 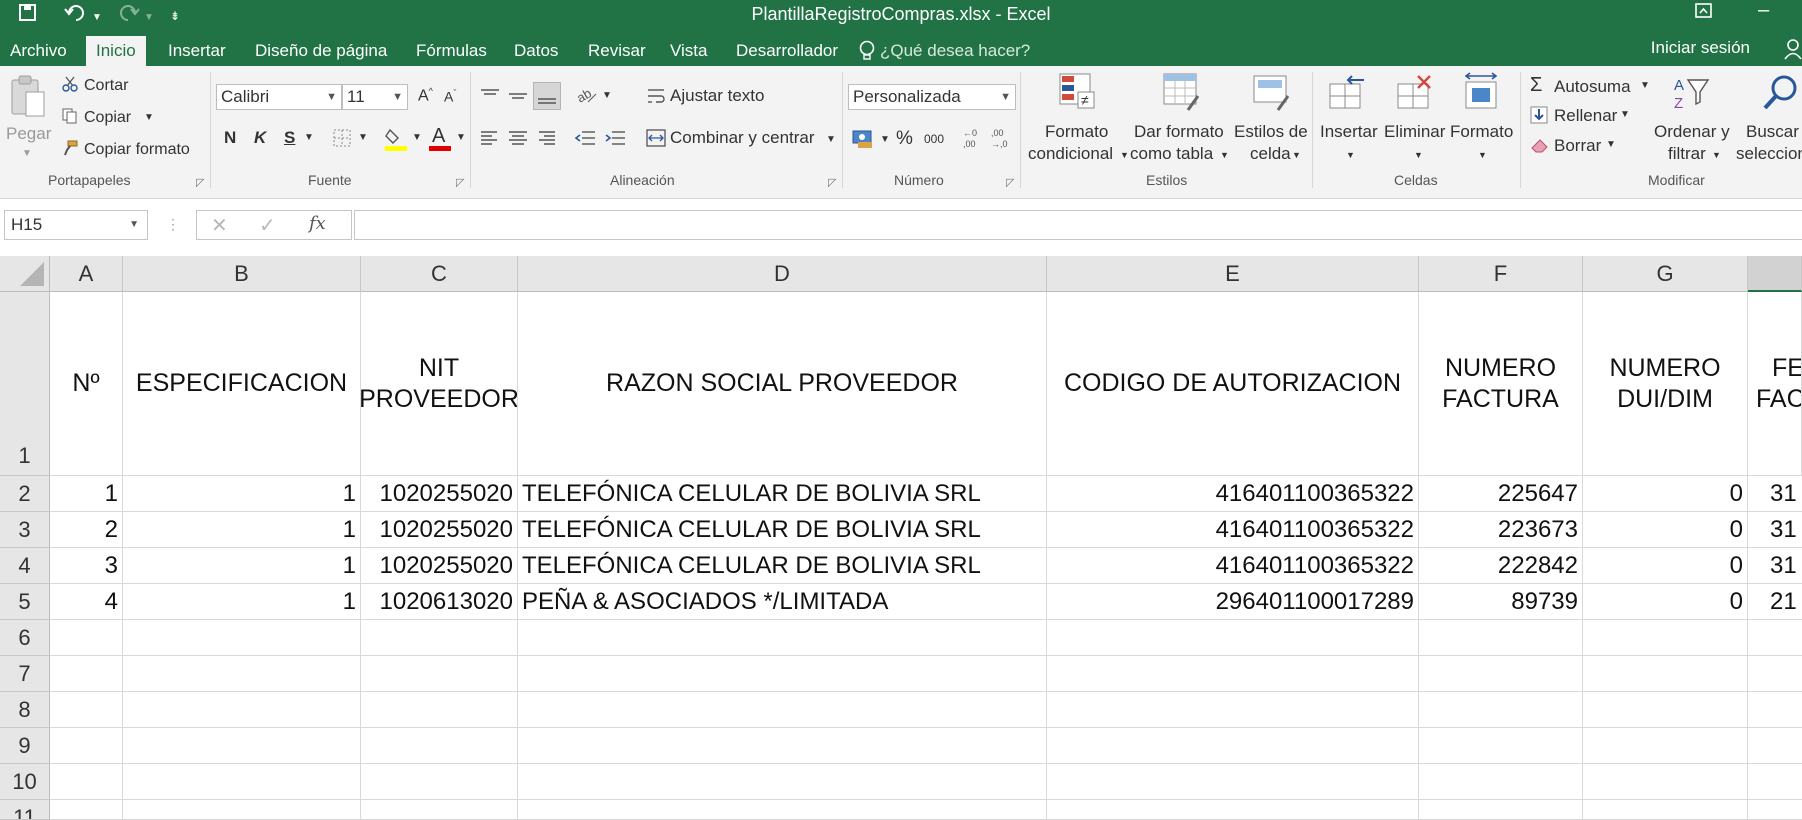 What do you see at coordinates (1233, 274) in the screenshot?
I see `column-header-e: E` at bounding box center [1233, 274].